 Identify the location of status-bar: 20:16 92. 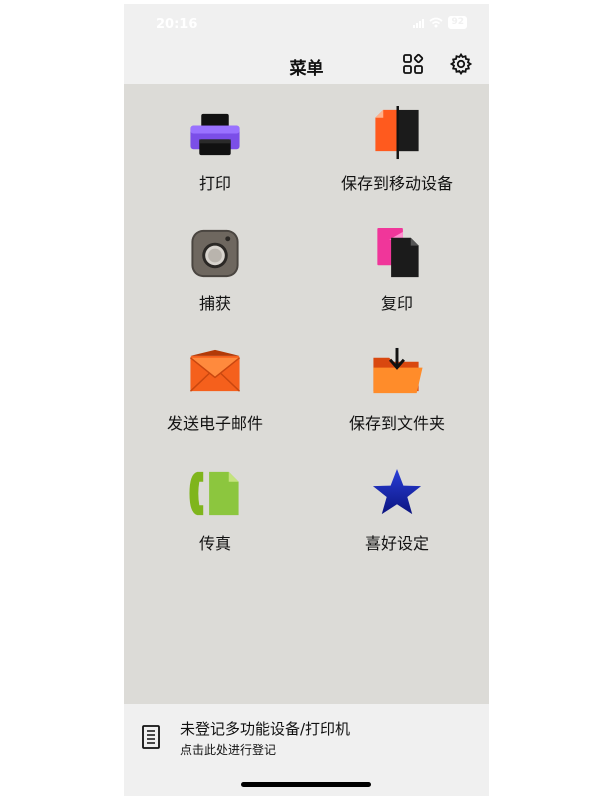
(306, 24).